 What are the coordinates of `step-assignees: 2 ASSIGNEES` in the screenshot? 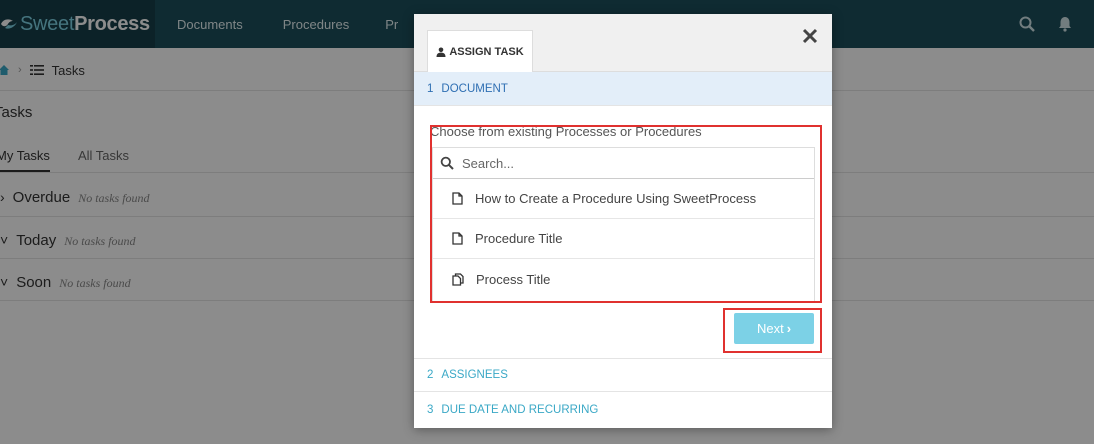 It's located at (623, 375).